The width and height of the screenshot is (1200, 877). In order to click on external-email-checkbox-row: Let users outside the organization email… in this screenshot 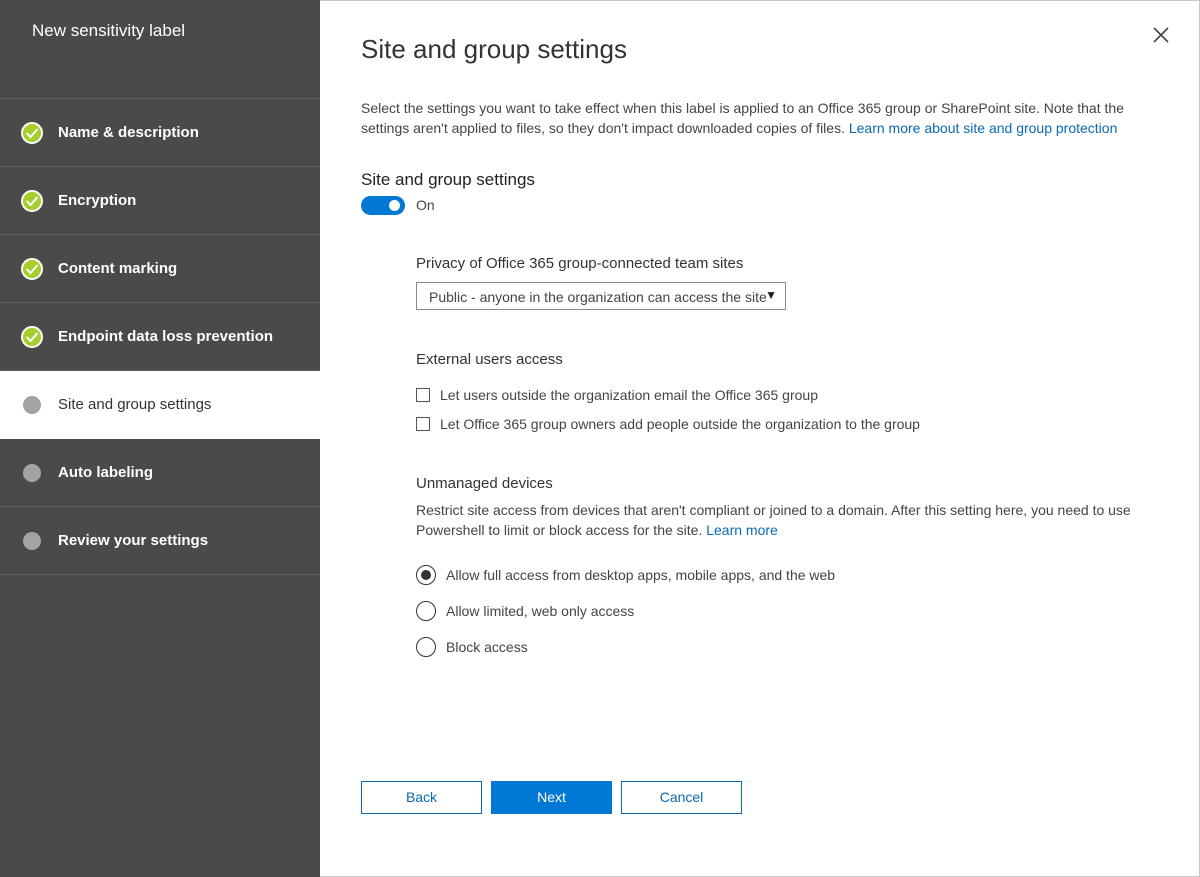, I will do `click(617, 395)`.